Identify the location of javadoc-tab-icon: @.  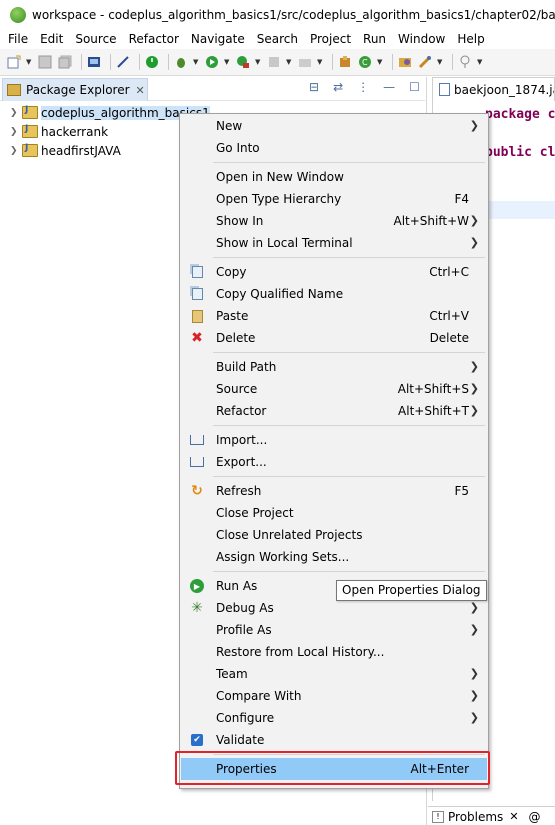
(535, 817).